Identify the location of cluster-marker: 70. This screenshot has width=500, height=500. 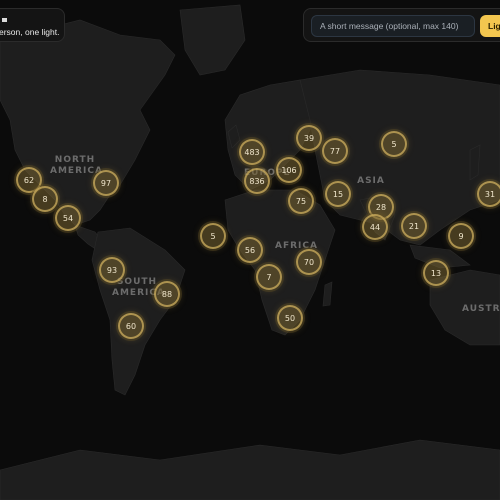
(309, 262).